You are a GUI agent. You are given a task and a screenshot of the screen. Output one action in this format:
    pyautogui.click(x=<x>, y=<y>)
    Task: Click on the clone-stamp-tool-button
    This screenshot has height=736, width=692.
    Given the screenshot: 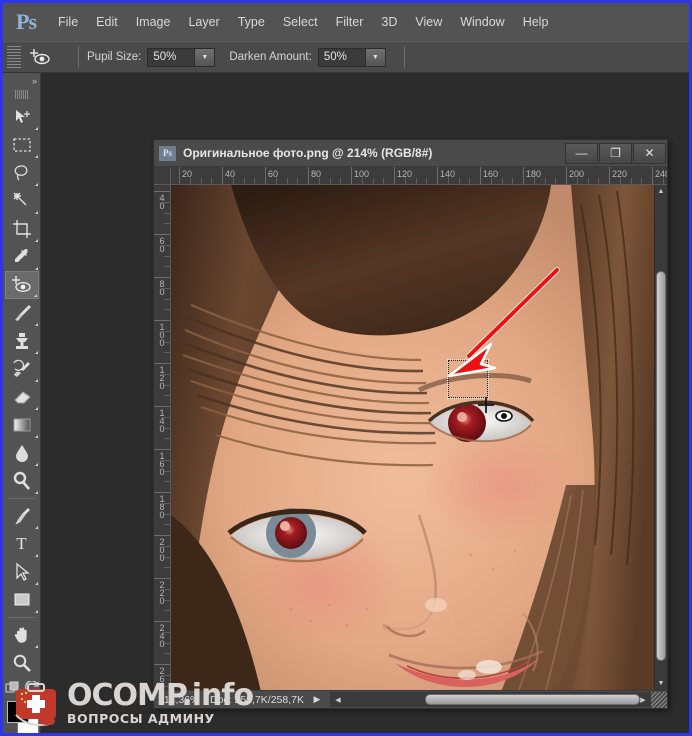 What is the action you would take?
    pyautogui.click(x=22, y=341)
    